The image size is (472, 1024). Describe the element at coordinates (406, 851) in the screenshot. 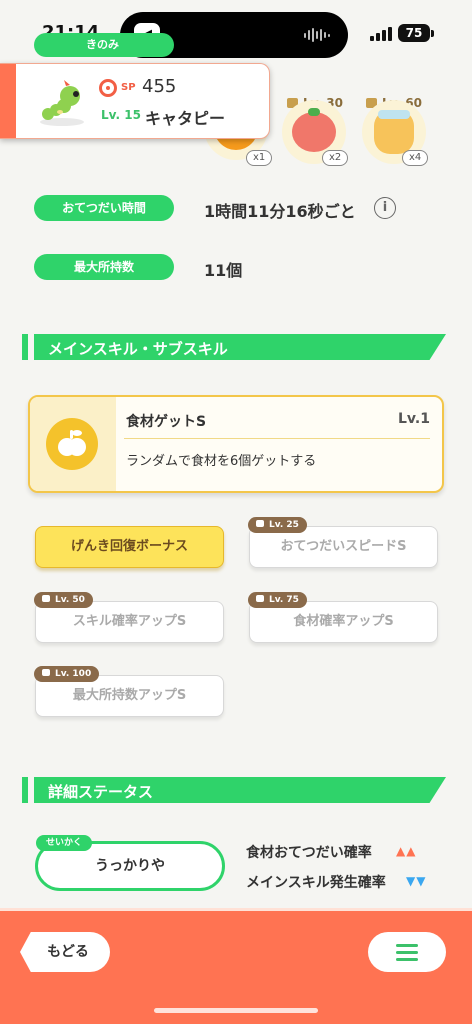

I see `up-arrows-icon: ▲▲` at that location.